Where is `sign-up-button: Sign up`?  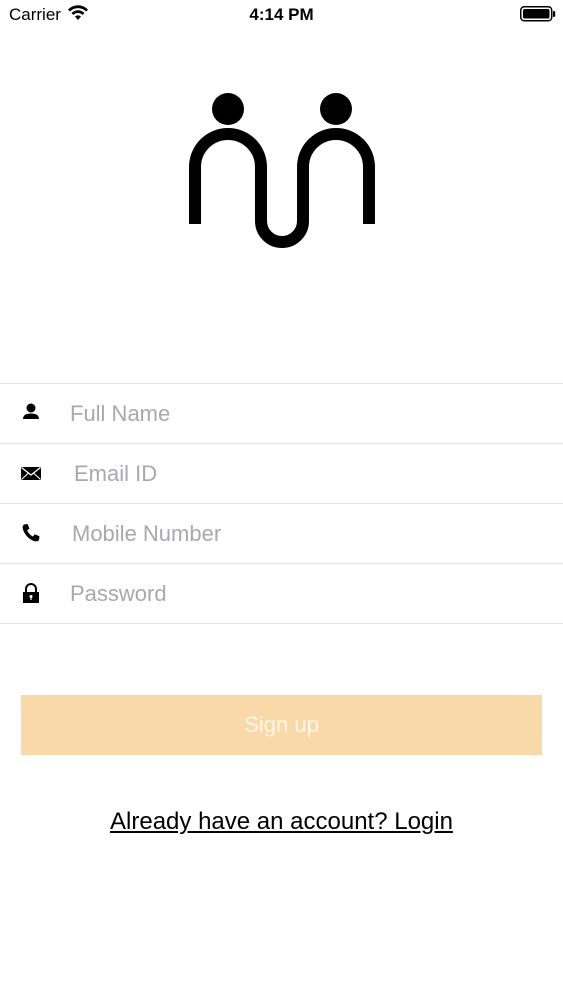
sign-up-button: Sign up is located at coordinates (281, 725).